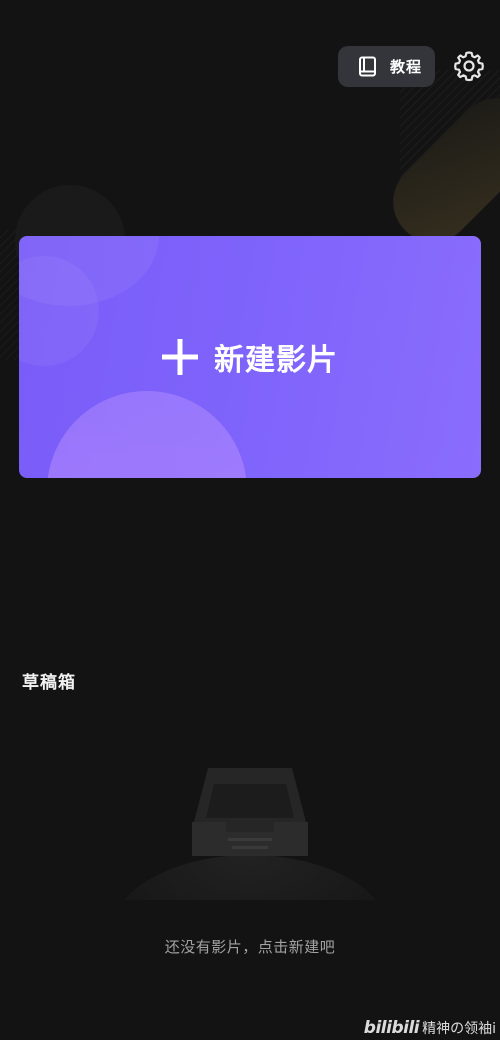  Describe the element at coordinates (49, 683) in the screenshot. I see `drafts-title: 草稿箱` at that location.